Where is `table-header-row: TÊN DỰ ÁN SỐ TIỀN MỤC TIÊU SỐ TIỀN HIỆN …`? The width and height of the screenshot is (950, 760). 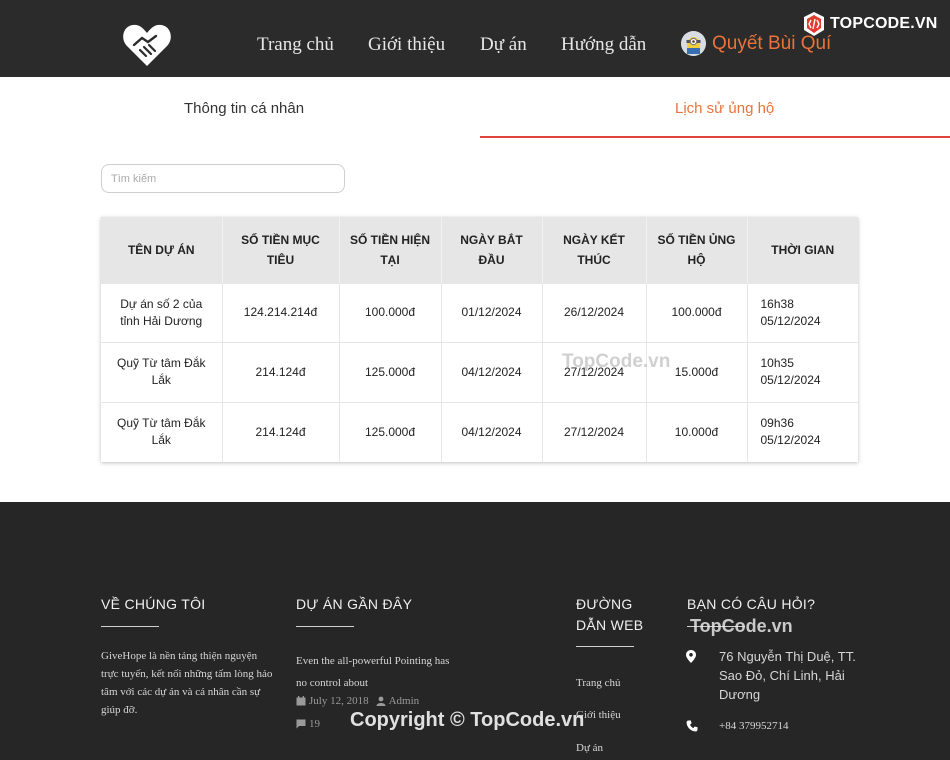 table-header-row: TÊN DỰ ÁN SỐ TIỀN MỤC TIÊU SỐ TIỀN HIỆN … is located at coordinates (479, 250).